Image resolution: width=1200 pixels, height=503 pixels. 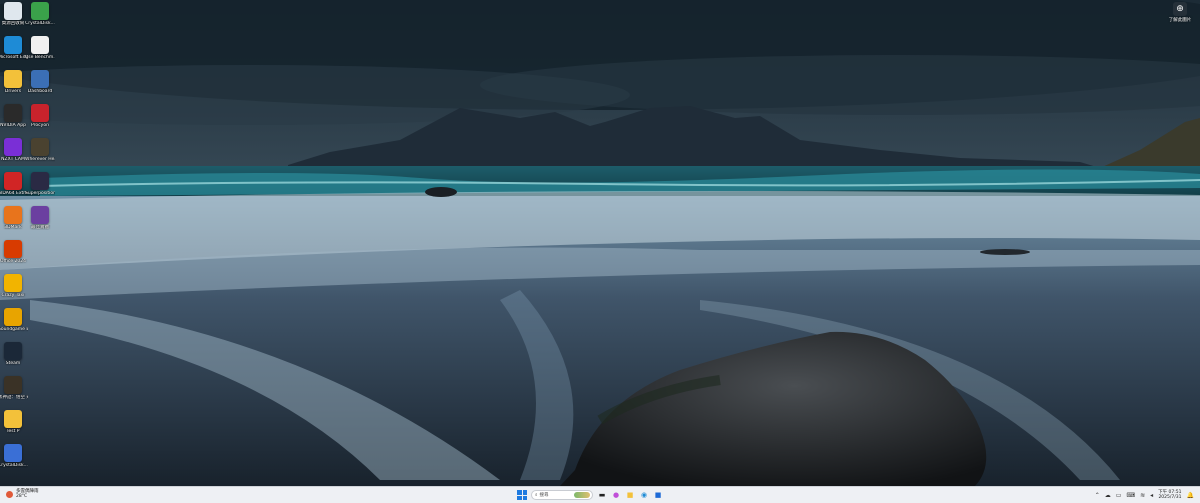 What do you see at coordinates (13, 431) in the screenshot?
I see `desktop-icon-label: Test P` at bounding box center [13, 431].